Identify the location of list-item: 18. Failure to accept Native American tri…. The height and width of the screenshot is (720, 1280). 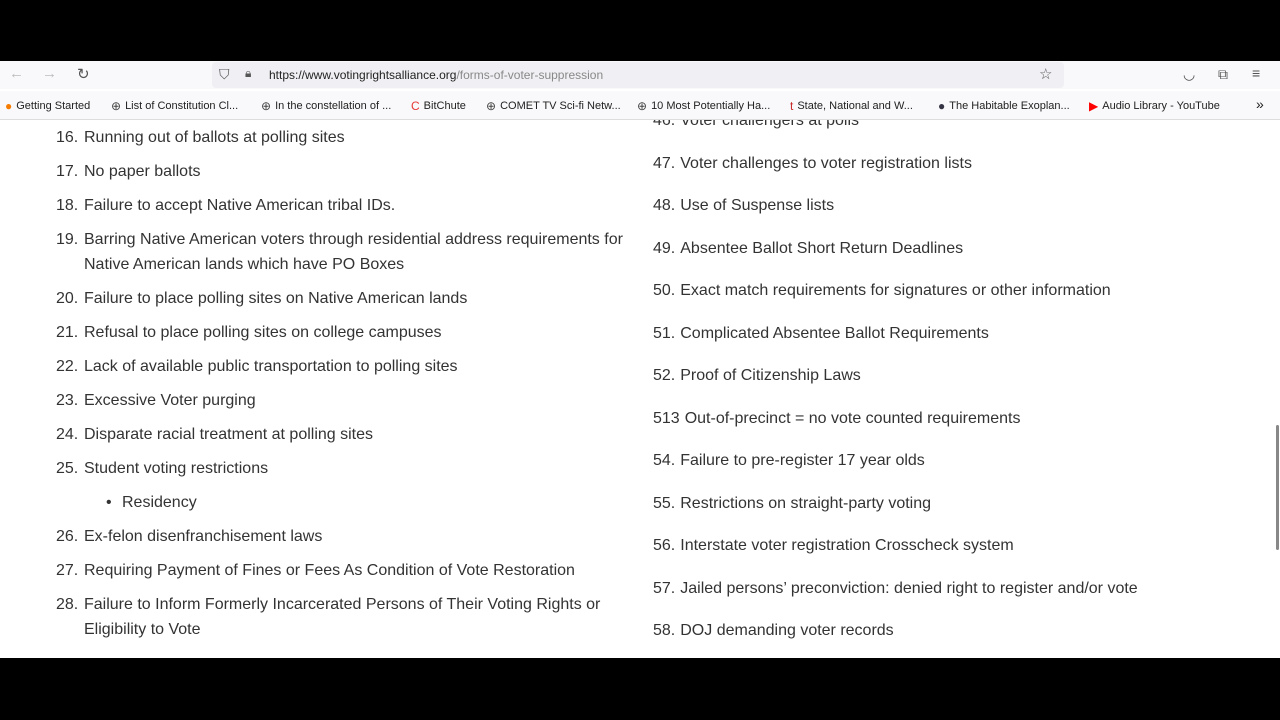
(341, 205).